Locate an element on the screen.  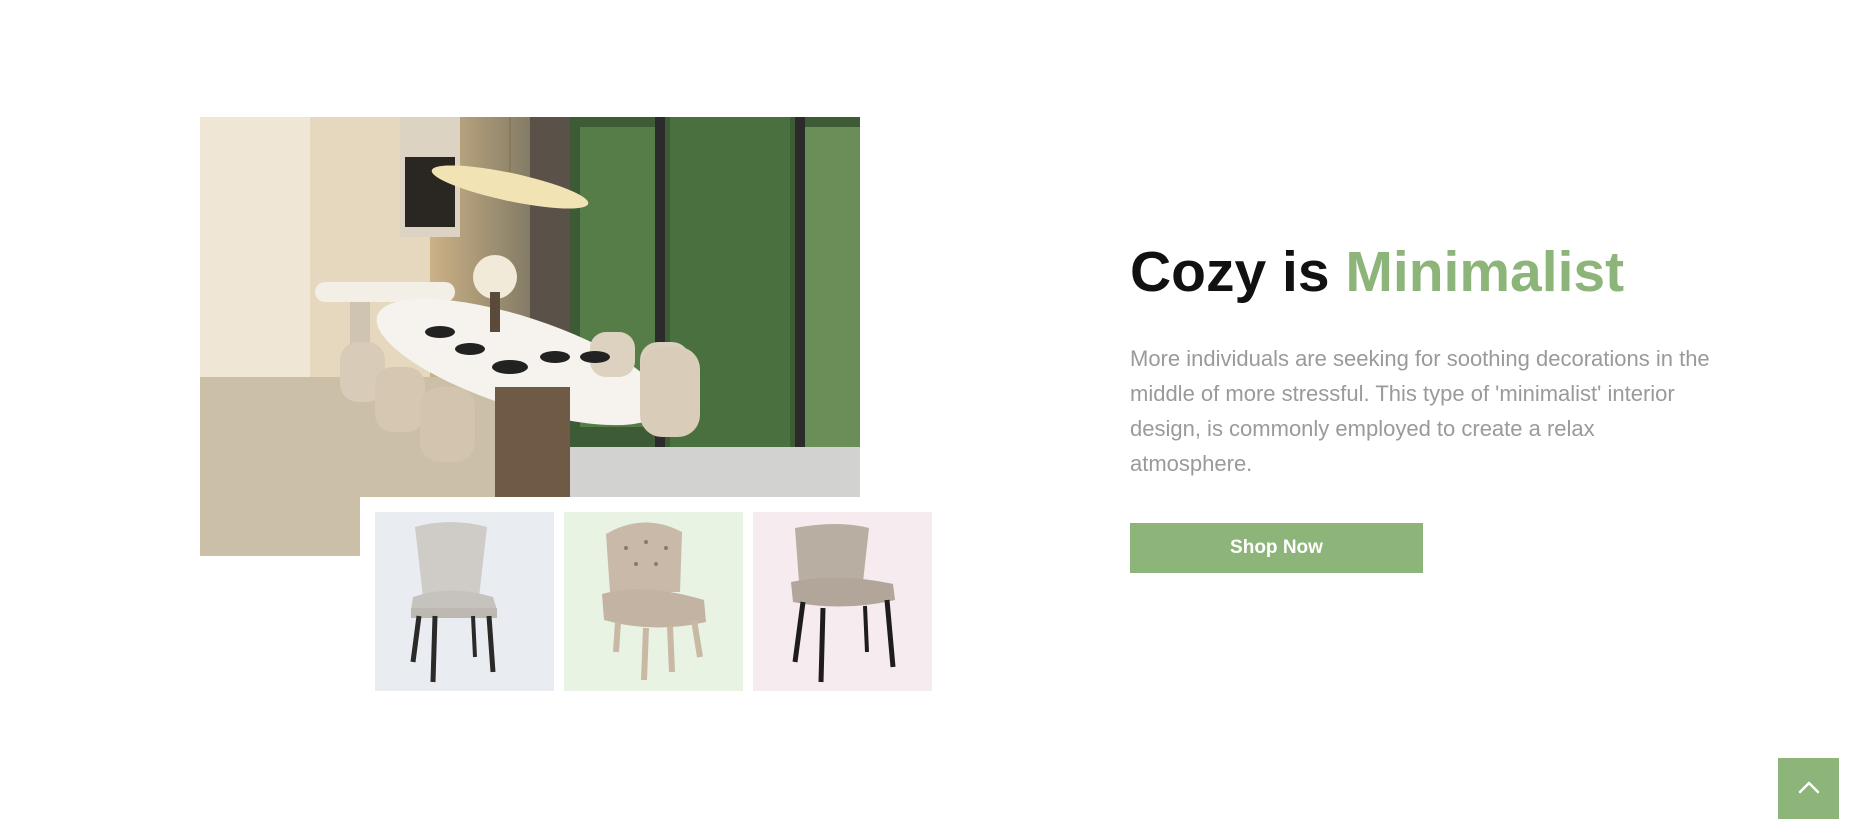
back-to-top-button is located at coordinates (1808, 788).